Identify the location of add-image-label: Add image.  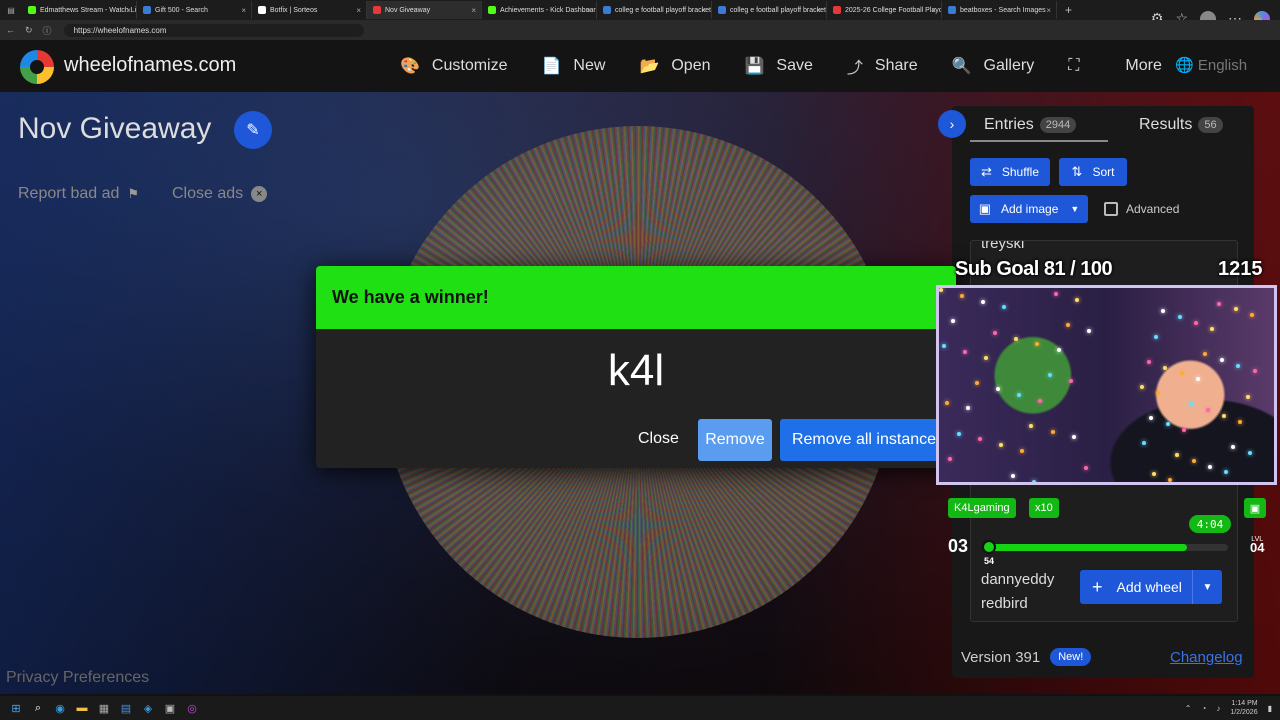
(1030, 209).